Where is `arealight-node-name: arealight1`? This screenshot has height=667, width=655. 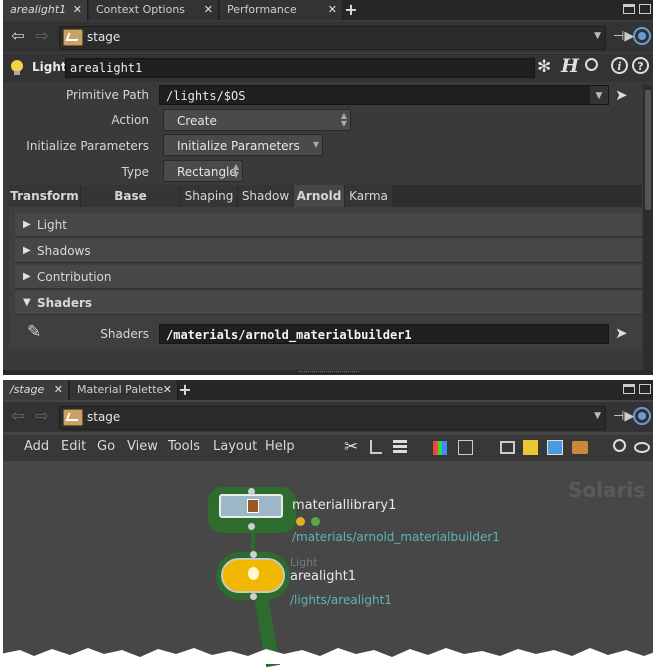
arealight-node-name: arealight1 is located at coordinates (323, 576).